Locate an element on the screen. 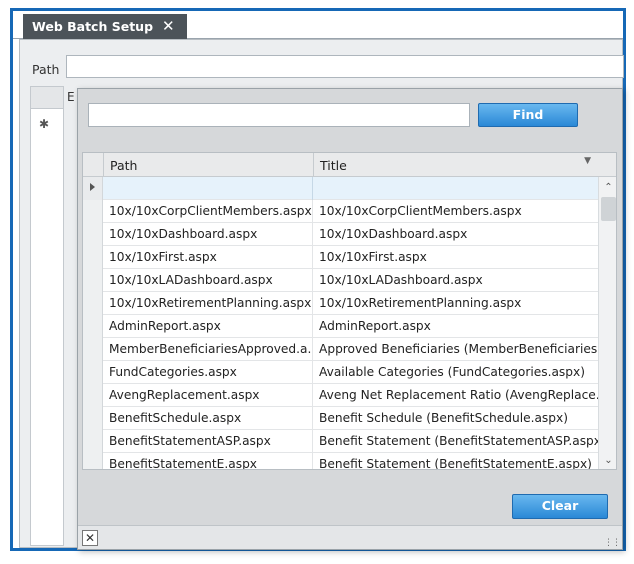  scroll-thumb is located at coordinates (608, 209).